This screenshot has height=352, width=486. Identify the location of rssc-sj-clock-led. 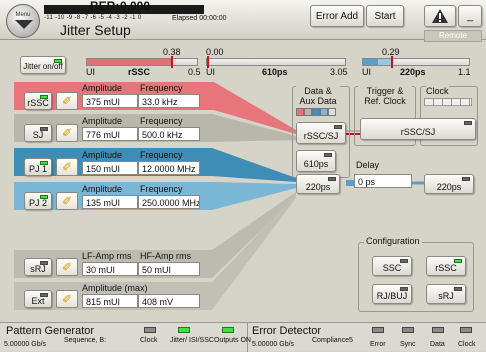
(468, 123).